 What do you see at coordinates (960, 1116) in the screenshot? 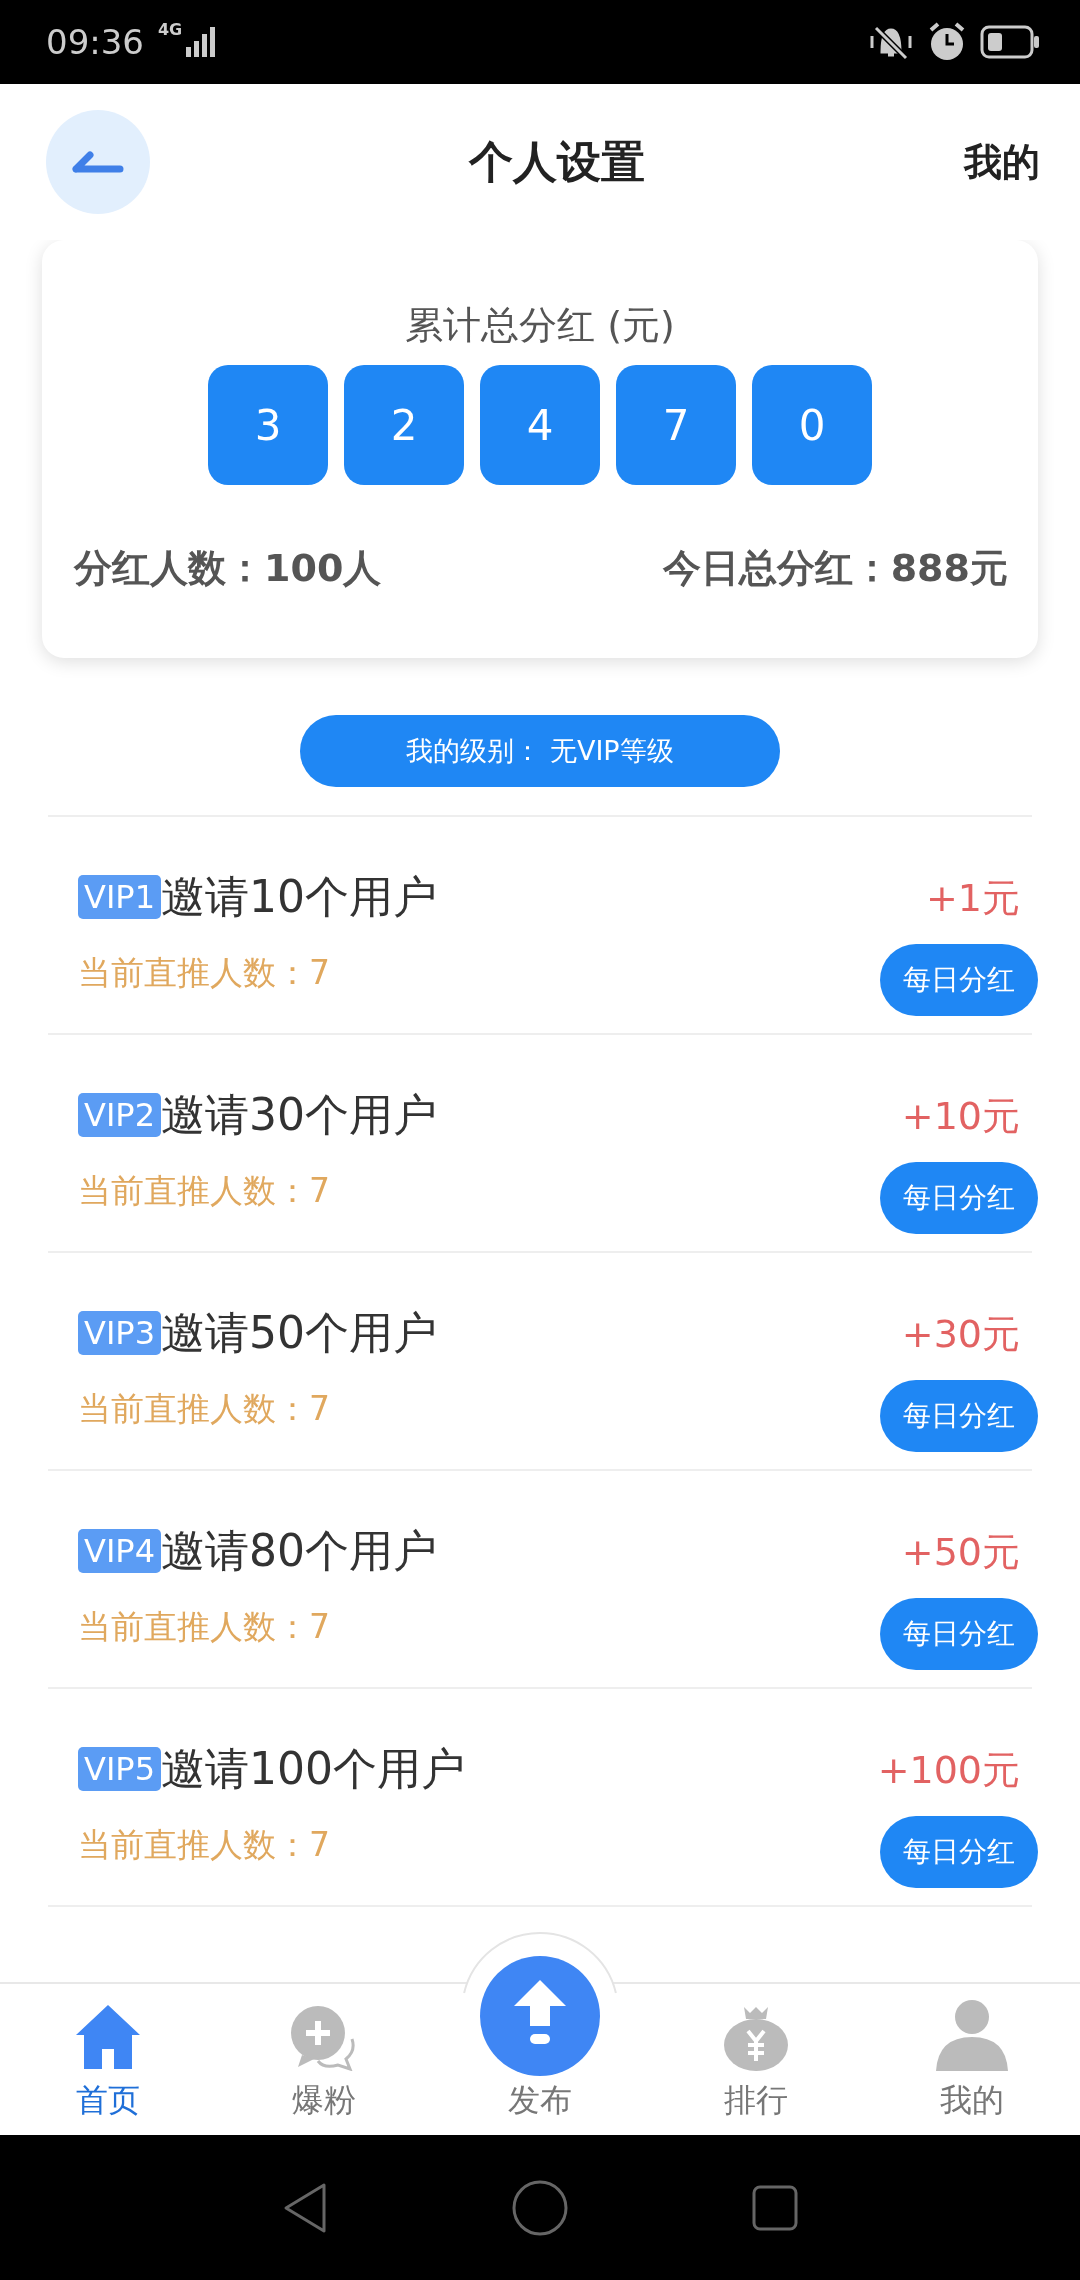
I see `reward-amount: +10元` at bounding box center [960, 1116].